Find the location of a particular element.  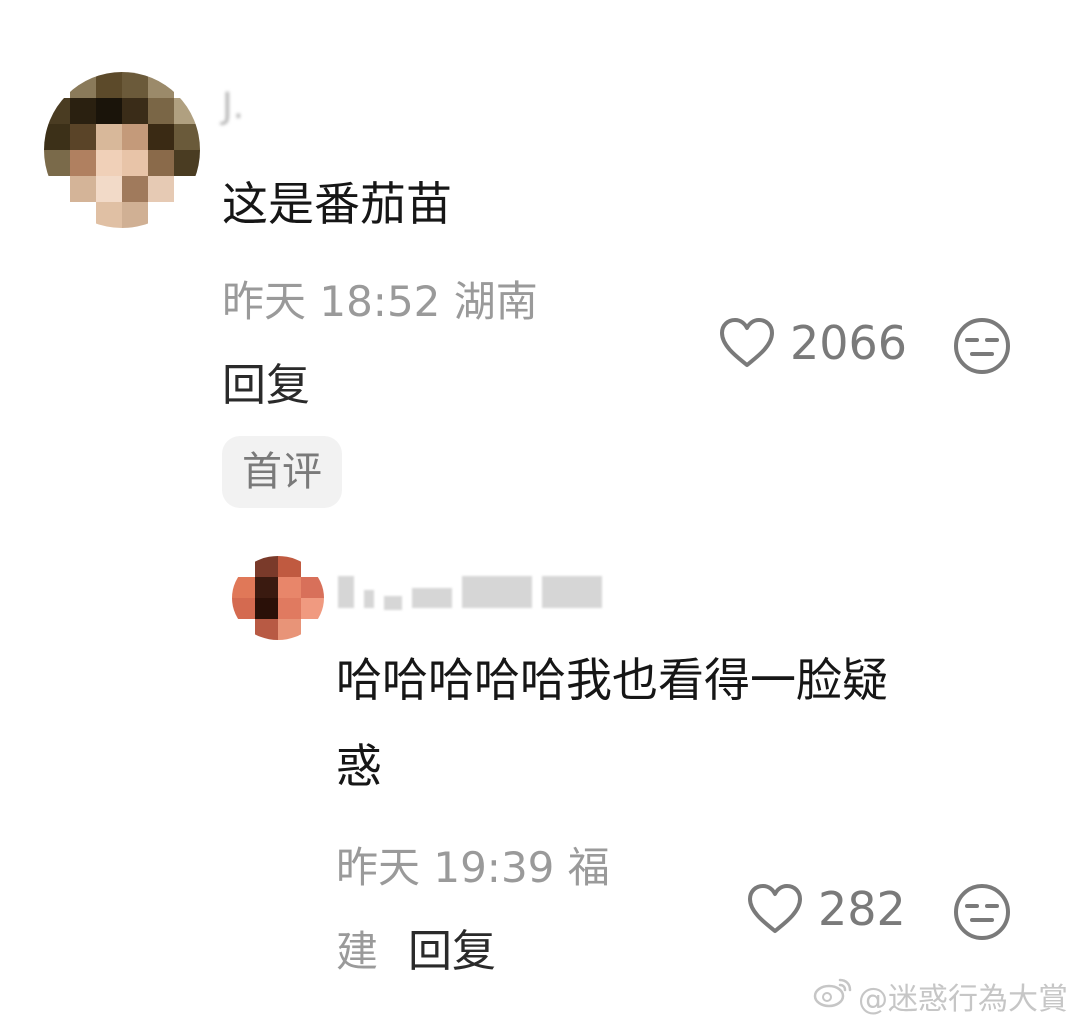

first-comment-badge: 首评 is located at coordinates (282, 472).